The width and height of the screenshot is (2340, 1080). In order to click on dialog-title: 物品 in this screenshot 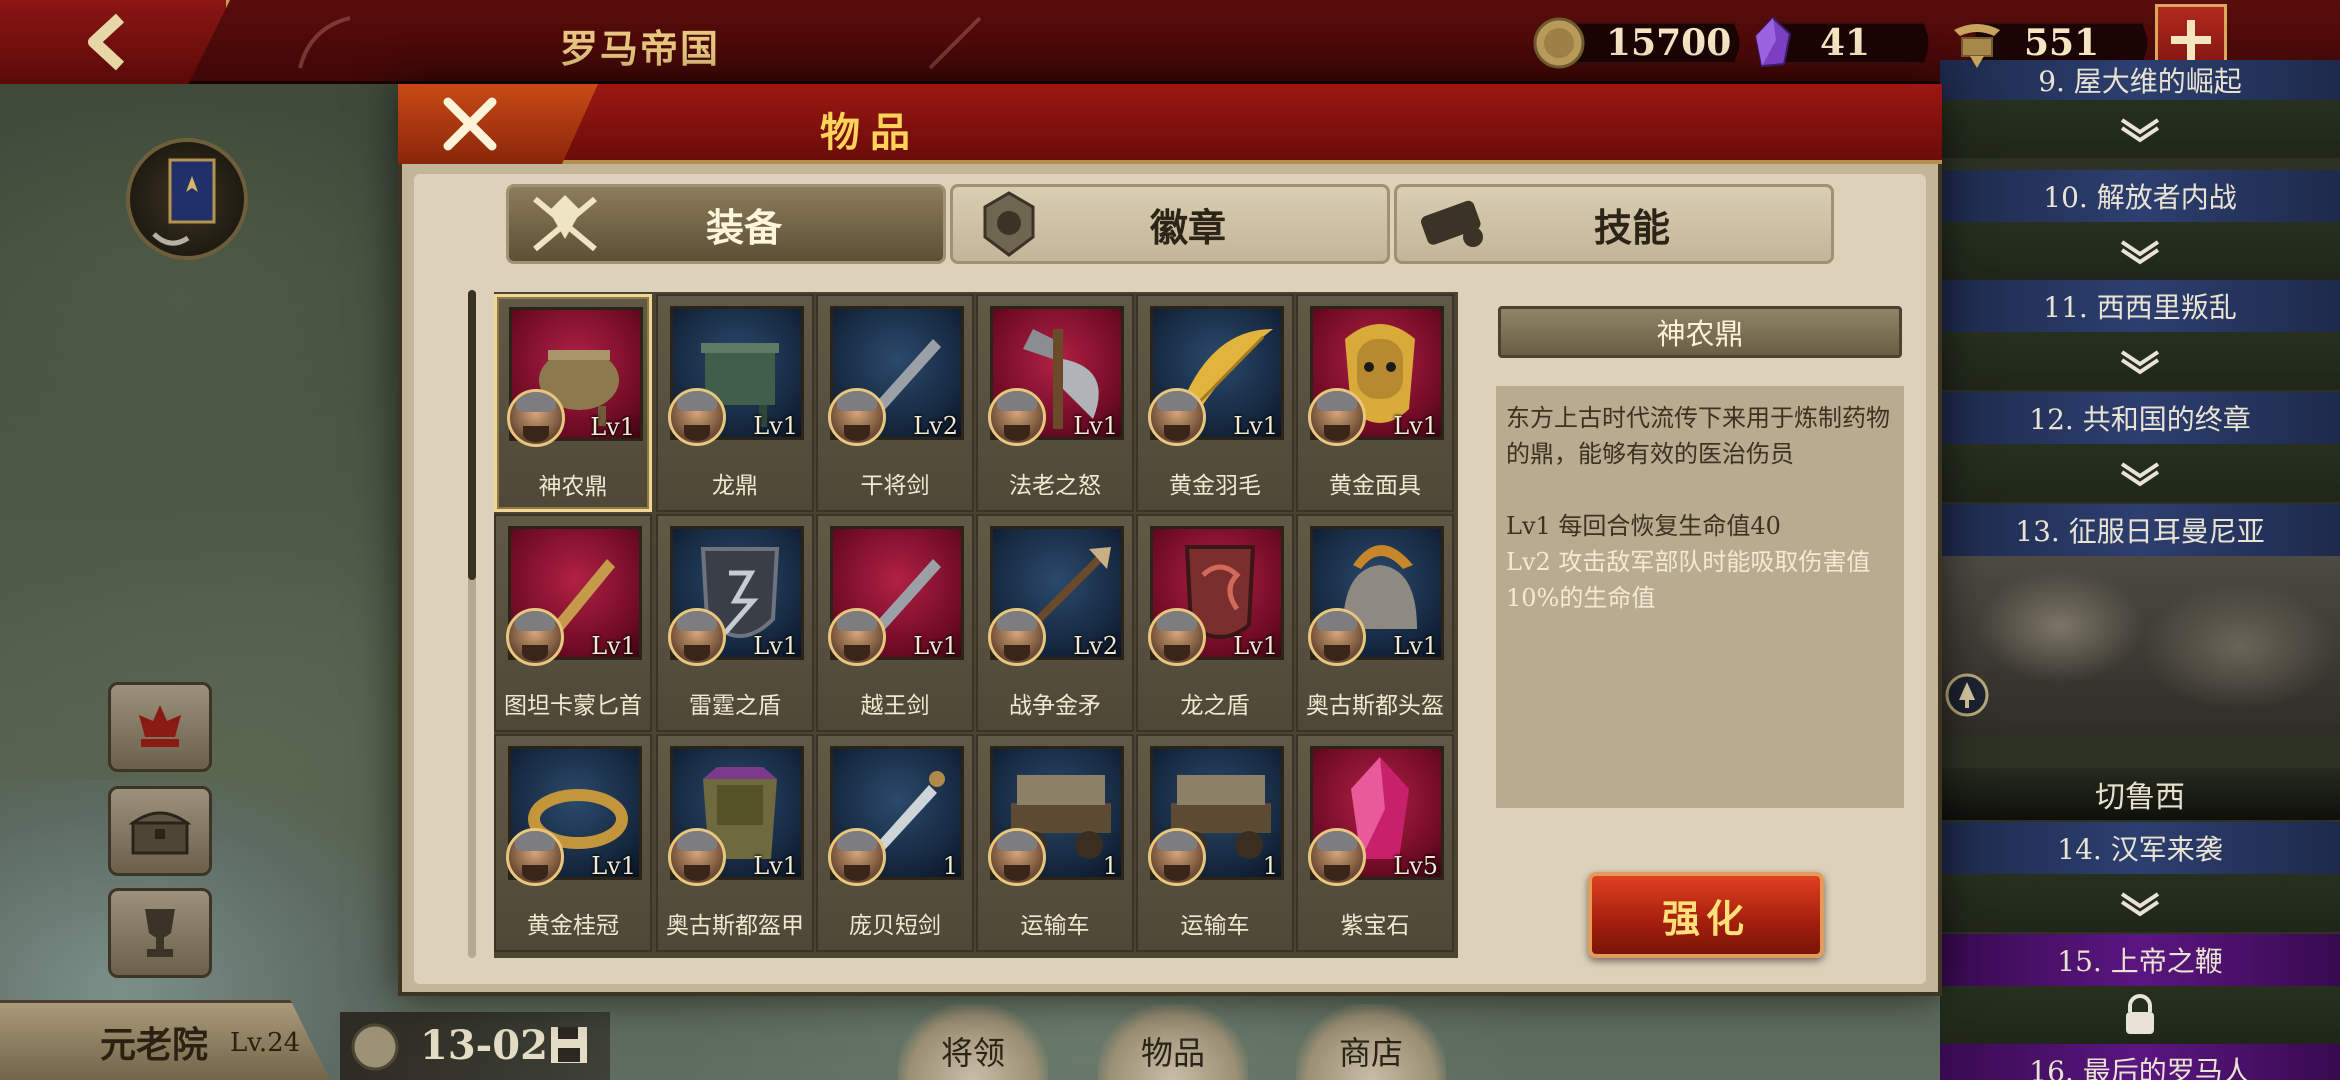, I will do `click(870, 132)`.